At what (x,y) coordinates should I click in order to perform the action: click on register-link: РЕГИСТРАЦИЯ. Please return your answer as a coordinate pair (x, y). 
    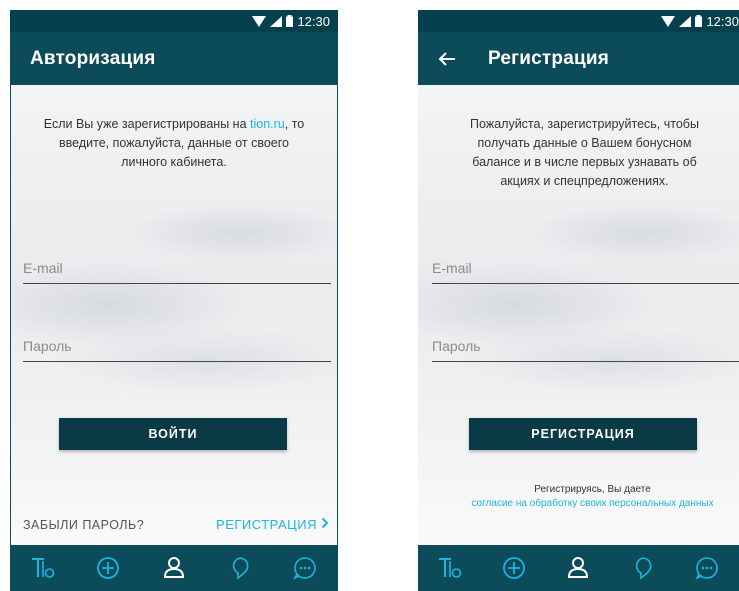
    Looking at the image, I should click on (272, 524).